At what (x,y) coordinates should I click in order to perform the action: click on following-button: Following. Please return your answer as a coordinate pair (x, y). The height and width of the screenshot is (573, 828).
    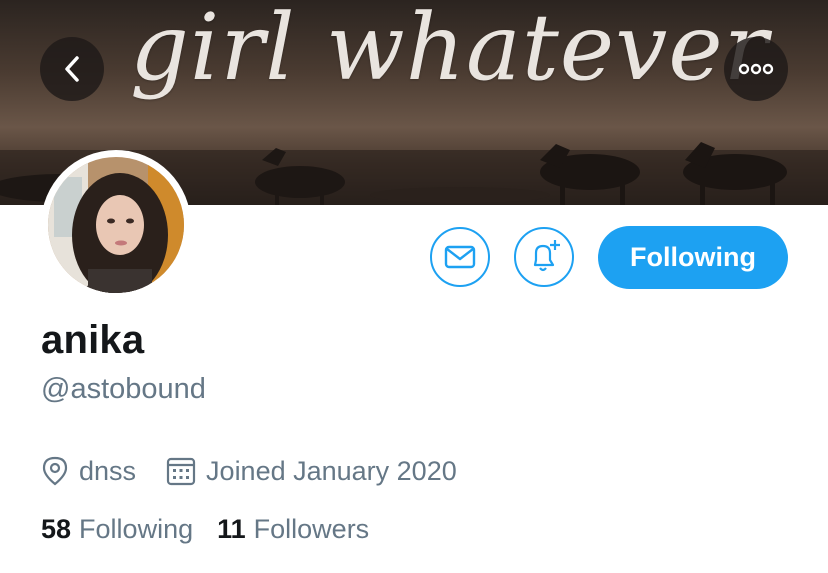
    Looking at the image, I should click on (693, 257).